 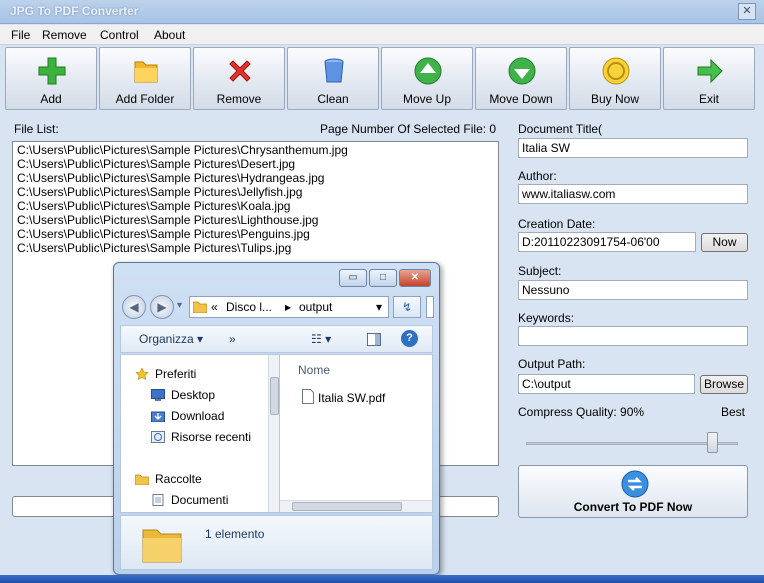 What do you see at coordinates (724, 384) in the screenshot?
I see `browse-button: Browse` at bounding box center [724, 384].